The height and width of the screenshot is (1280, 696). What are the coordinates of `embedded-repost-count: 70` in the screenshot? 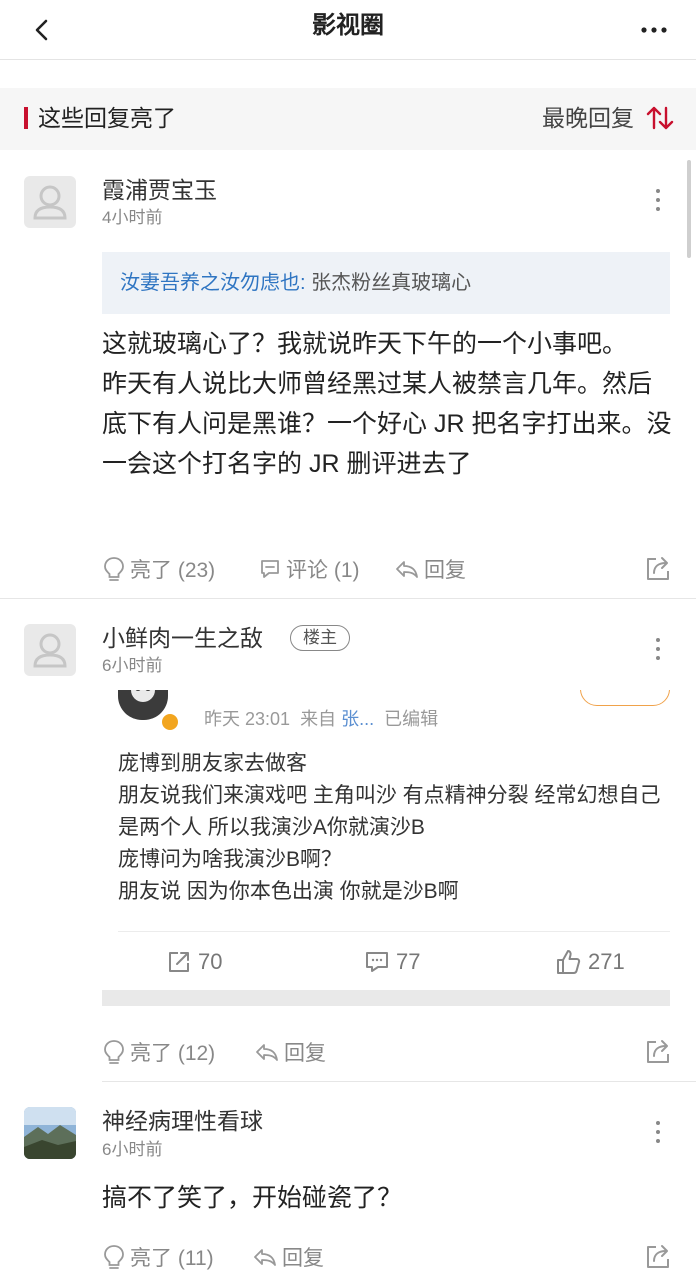 It's located at (210, 961).